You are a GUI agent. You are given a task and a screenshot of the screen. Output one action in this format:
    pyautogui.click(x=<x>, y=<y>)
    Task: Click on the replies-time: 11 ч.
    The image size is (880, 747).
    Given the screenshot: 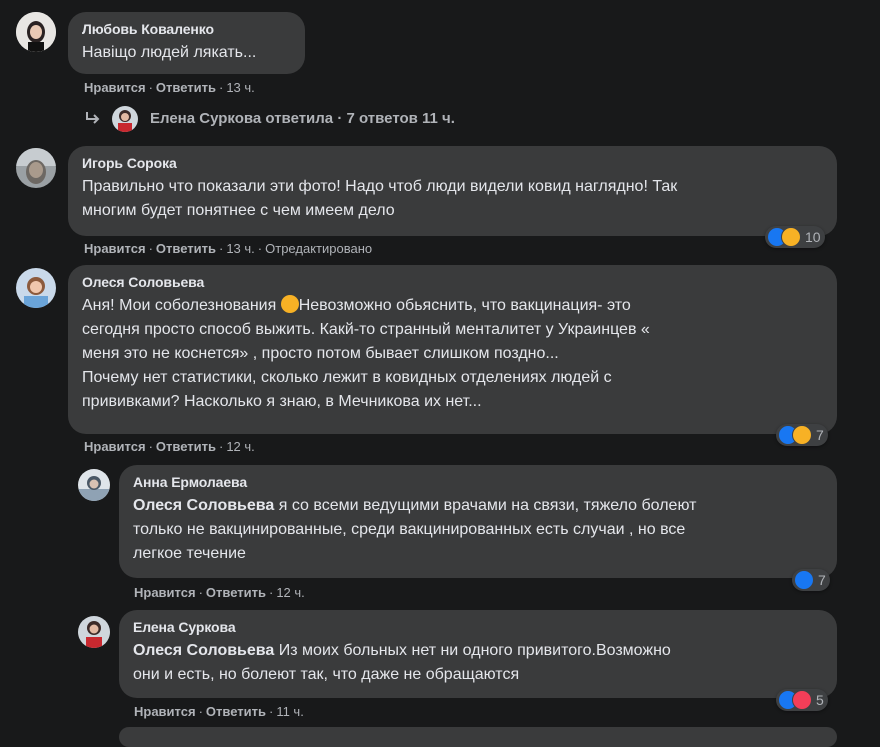 What is the action you would take?
    pyautogui.click(x=438, y=118)
    